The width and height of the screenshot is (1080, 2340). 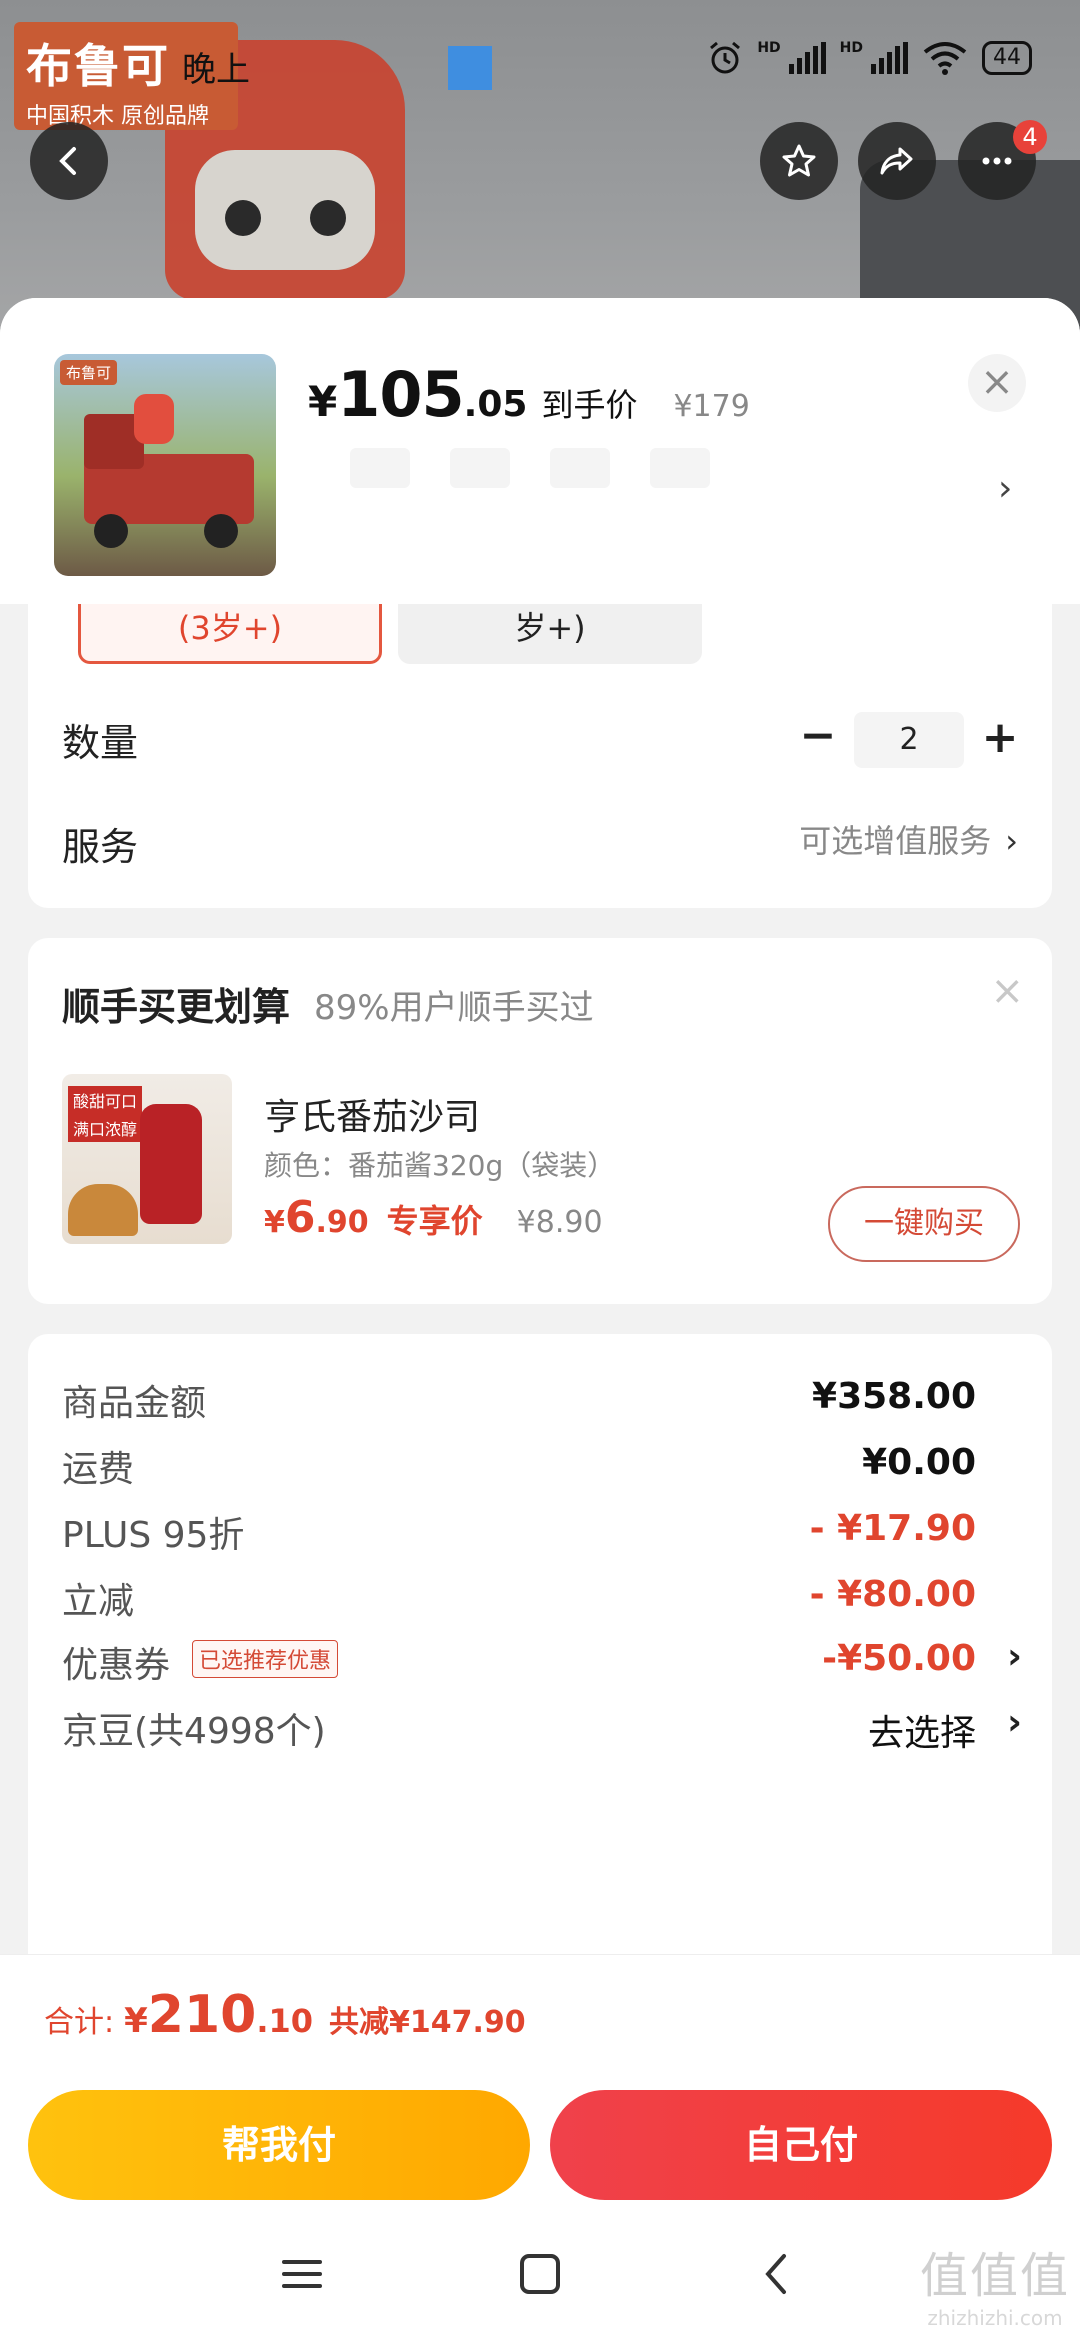 I want to click on menu-icon, so click(x=302, y=2274).